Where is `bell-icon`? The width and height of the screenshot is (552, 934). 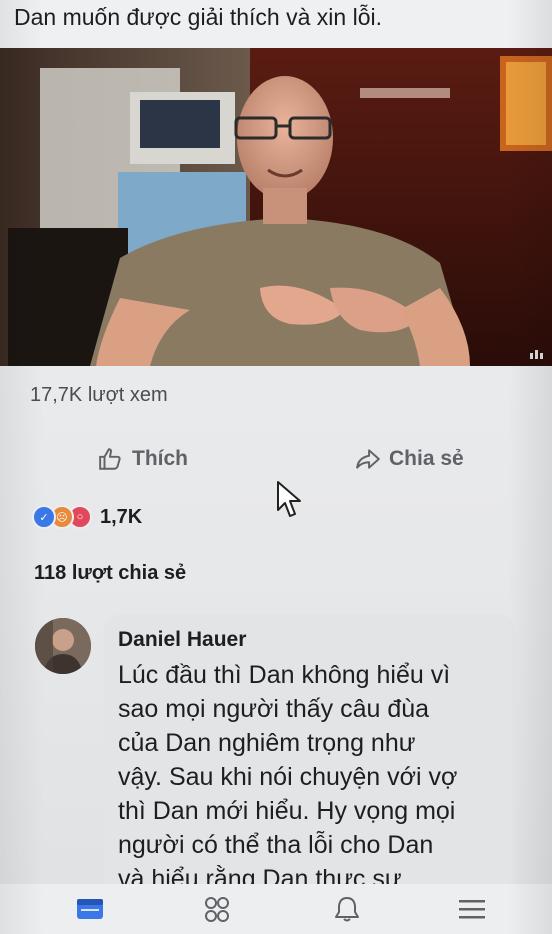
bell-icon is located at coordinates (347, 909).